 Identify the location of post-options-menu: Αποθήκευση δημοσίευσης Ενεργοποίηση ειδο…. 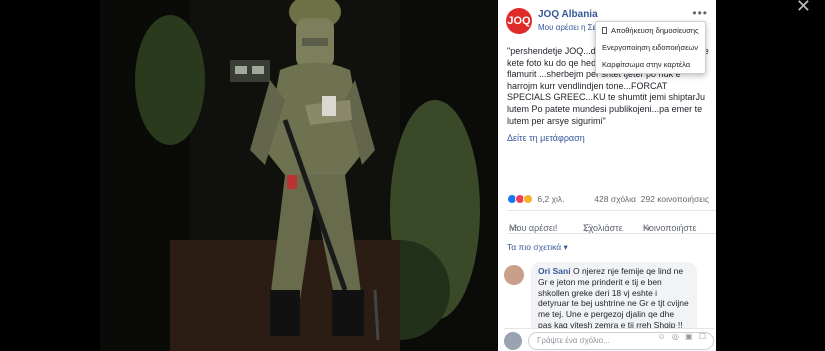
(650, 47).